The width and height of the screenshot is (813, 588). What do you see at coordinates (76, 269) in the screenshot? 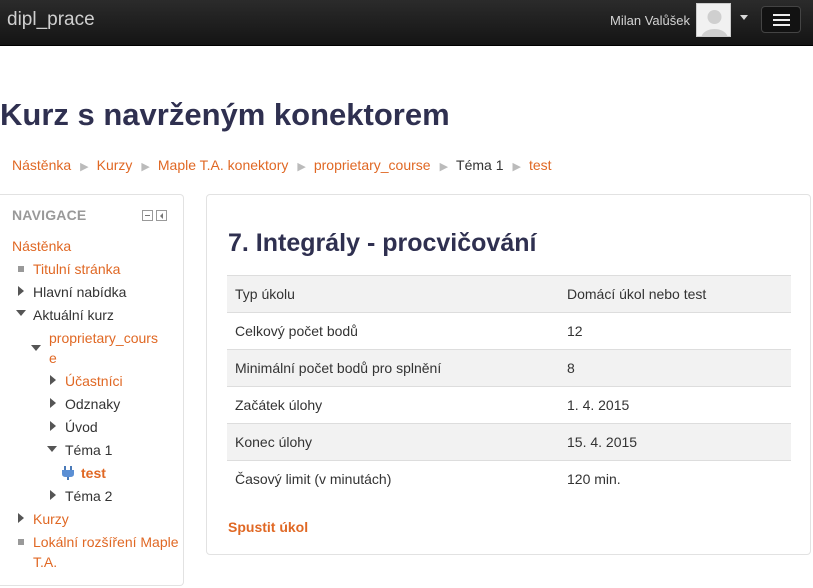
I see `nav-item-site-home: Titulní stránka` at bounding box center [76, 269].